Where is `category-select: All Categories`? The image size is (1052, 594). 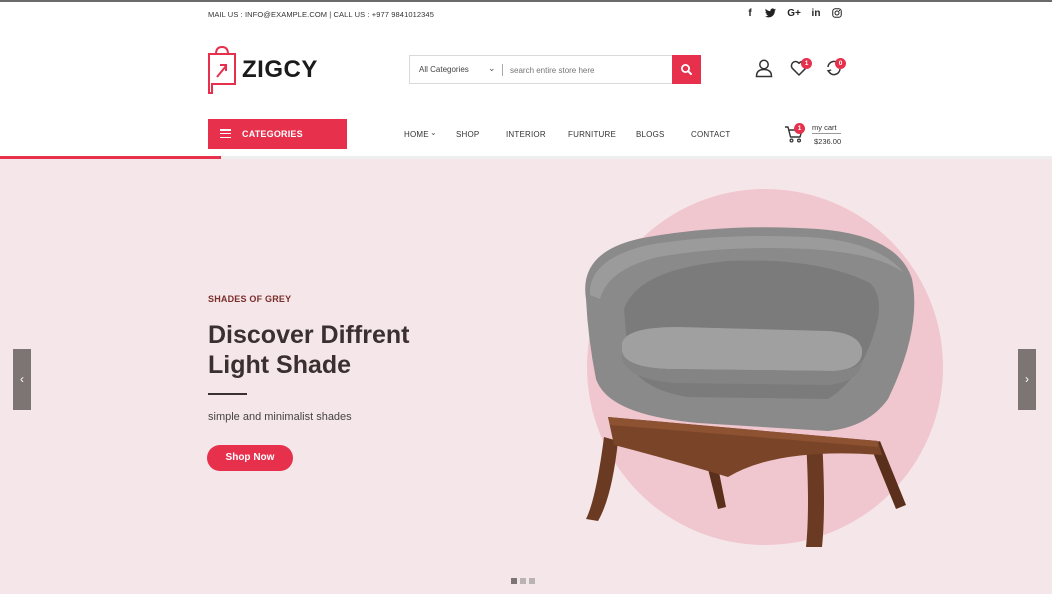
category-select: All Categories is located at coordinates (444, 69).